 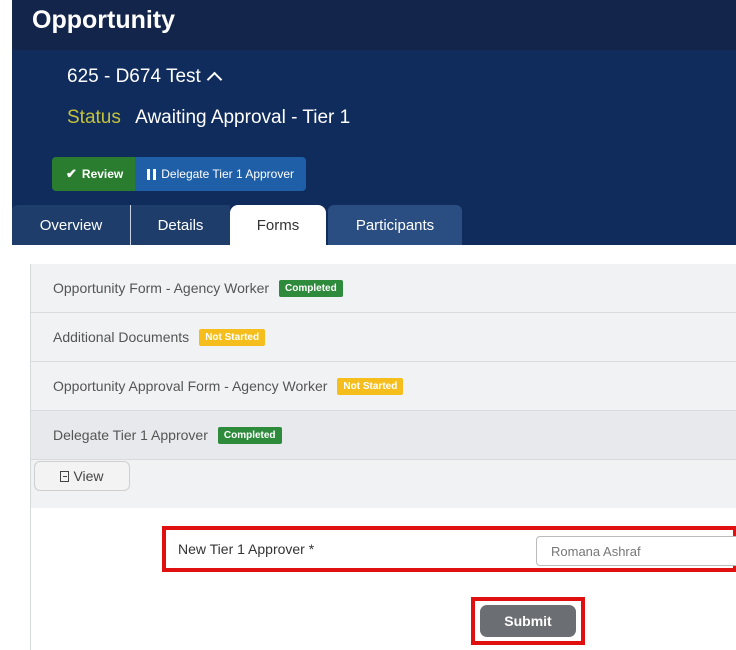 What do you see at coordinates (214, 79) in the screenshot?
I see `chevron-up-icon` at bounding box center [214, 79].